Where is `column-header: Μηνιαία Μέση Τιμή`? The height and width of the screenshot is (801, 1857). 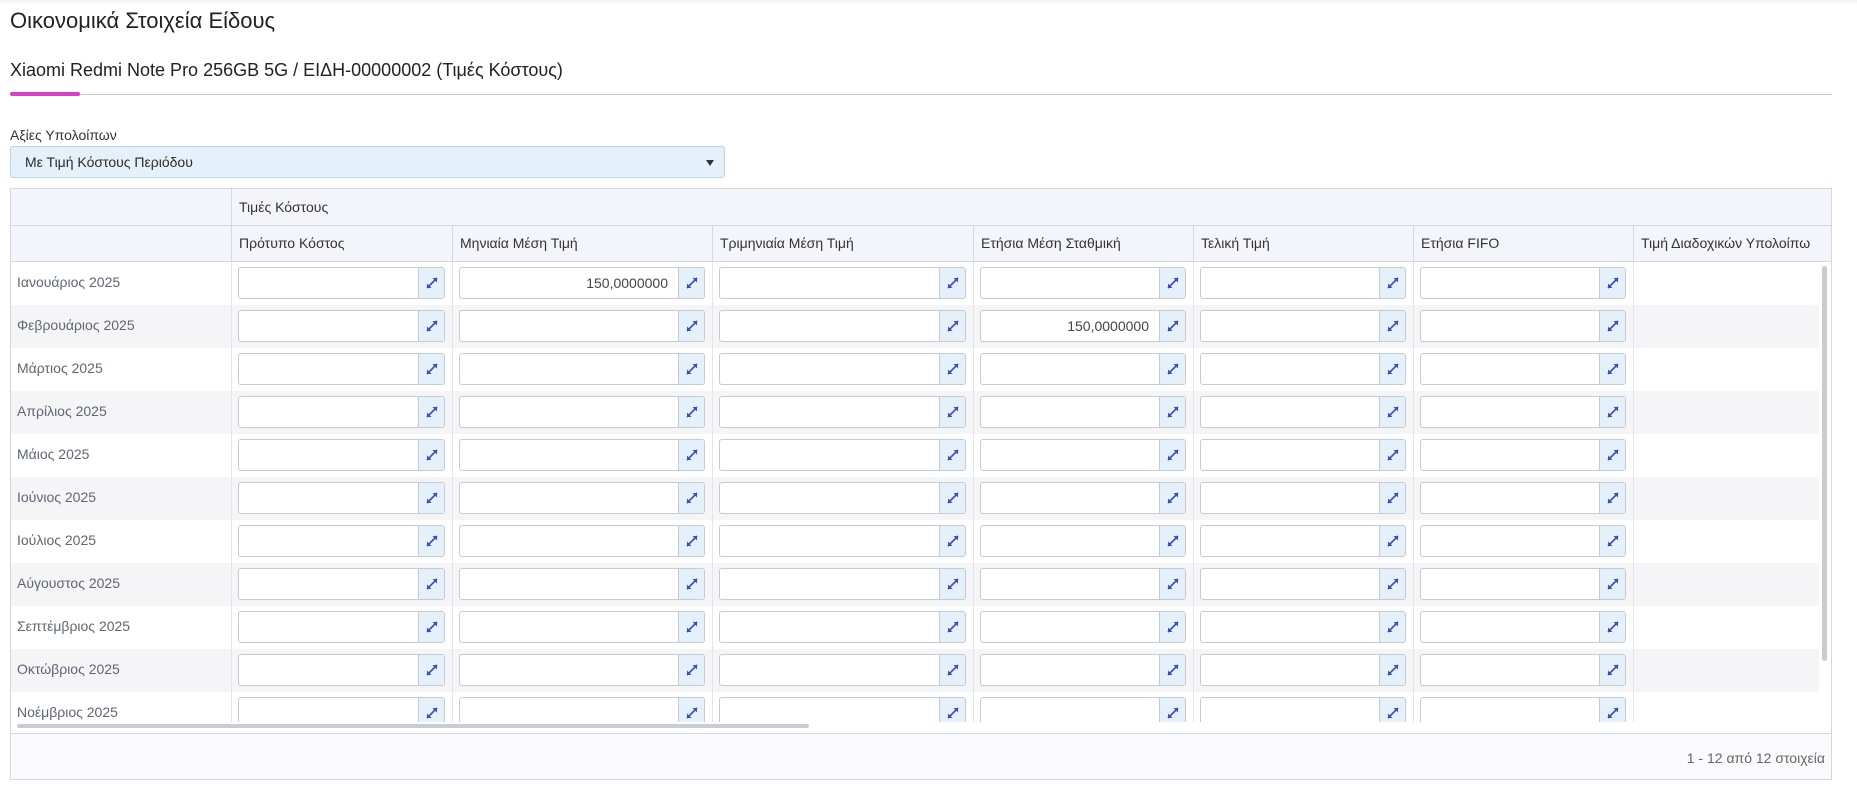 column-header: Μηνιαία Μέση Τιμή is located at coordinates (582, 244).